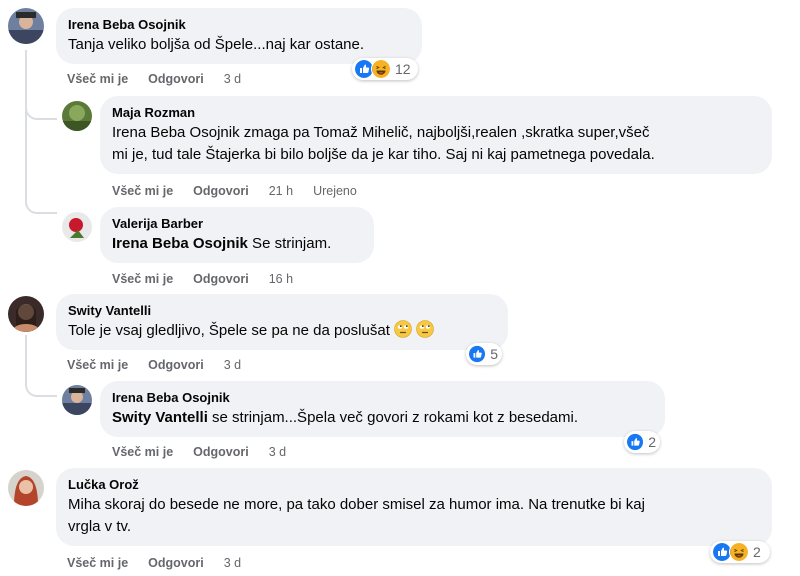 The height and width of the screenshot is (576, 800). What do you see at coordinates (180, 243) in the screenshot?
I see `mention-link: Irena Beba Osojnik` at bounding box center [180, 243].